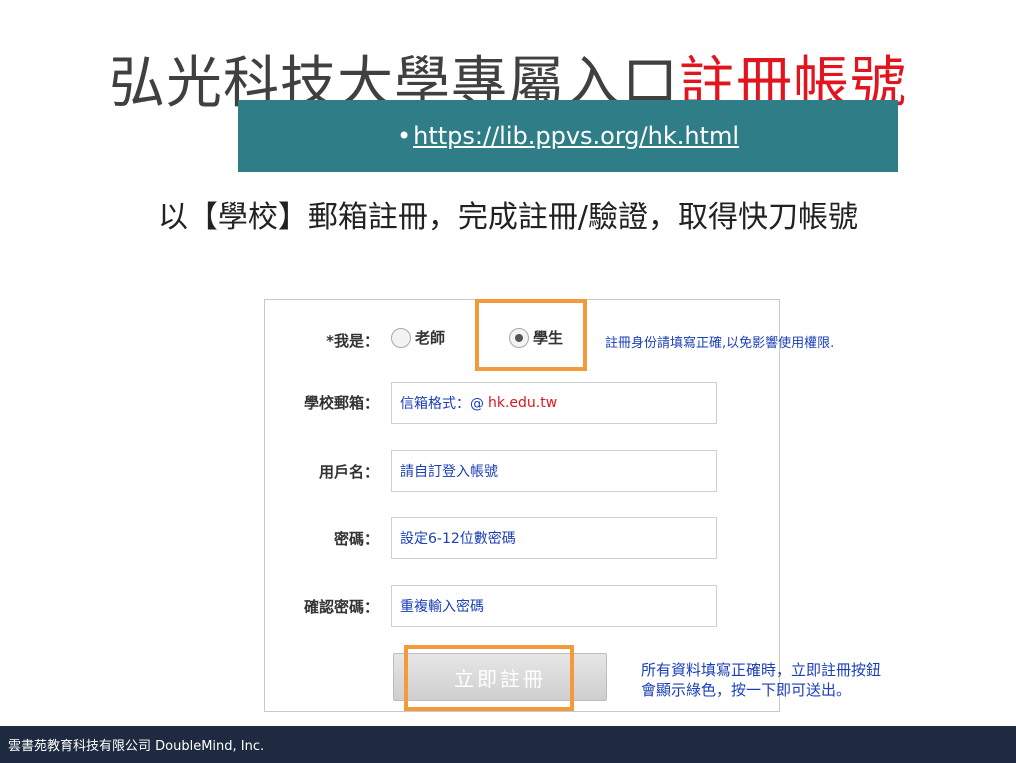 This screenshot has width=1016, height=763. I want to click on confirm-password-placeholder: 重複輸入密碼, so click(442, 607).